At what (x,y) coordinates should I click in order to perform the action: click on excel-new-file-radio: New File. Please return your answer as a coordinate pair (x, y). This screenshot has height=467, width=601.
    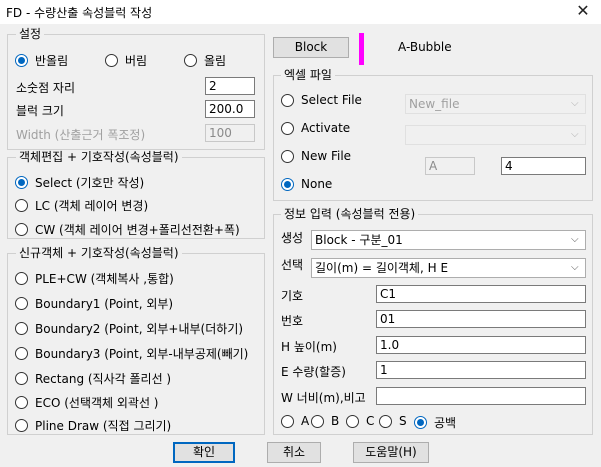
    Looking at the image, I should click on (316, 156).